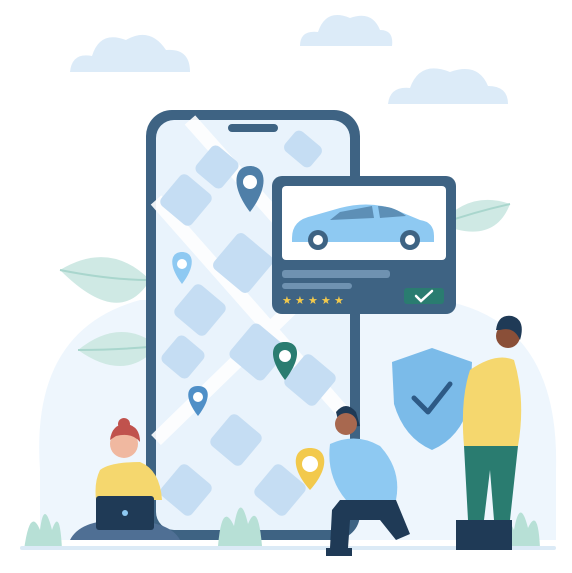  I want to click on leaf-icon, so click(105, 280).